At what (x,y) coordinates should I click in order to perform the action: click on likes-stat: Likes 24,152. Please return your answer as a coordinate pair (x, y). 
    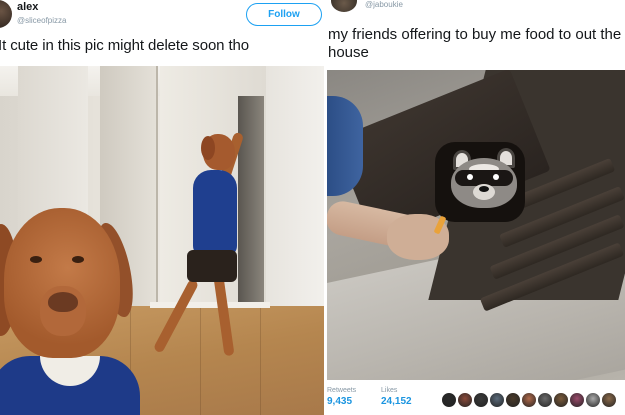
    Looking at the image, I should click on (396, 397).